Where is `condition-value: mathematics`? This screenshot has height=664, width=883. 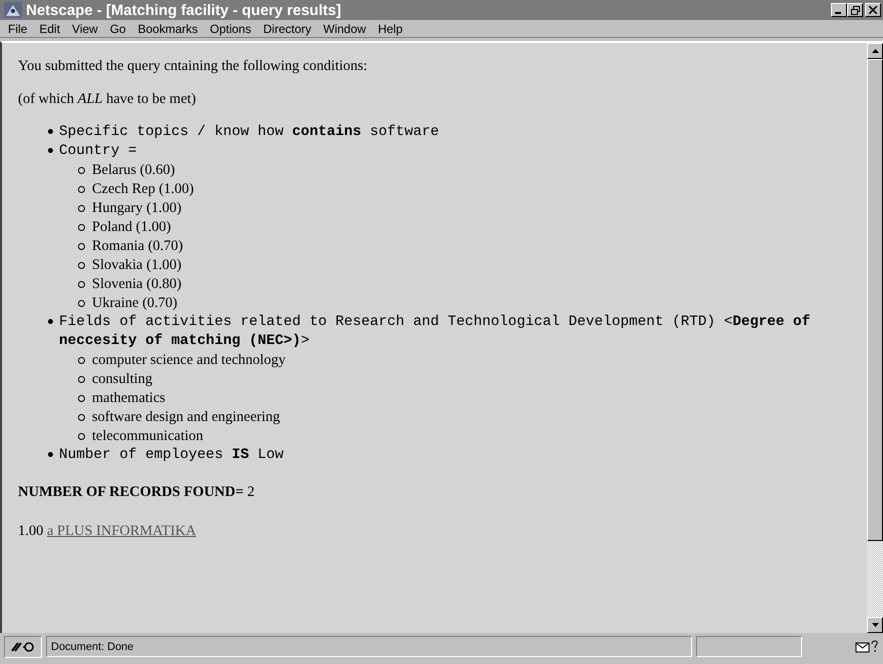 condition-value: mathematics is located at coordinates (129, 398).